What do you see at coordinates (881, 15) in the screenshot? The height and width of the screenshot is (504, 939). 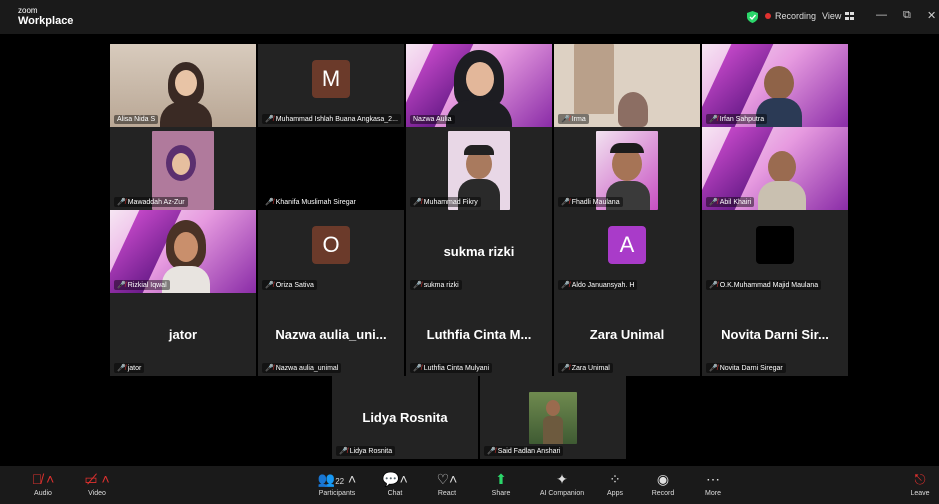 I see `minimize-button: —` at bounding box center [881, 15].